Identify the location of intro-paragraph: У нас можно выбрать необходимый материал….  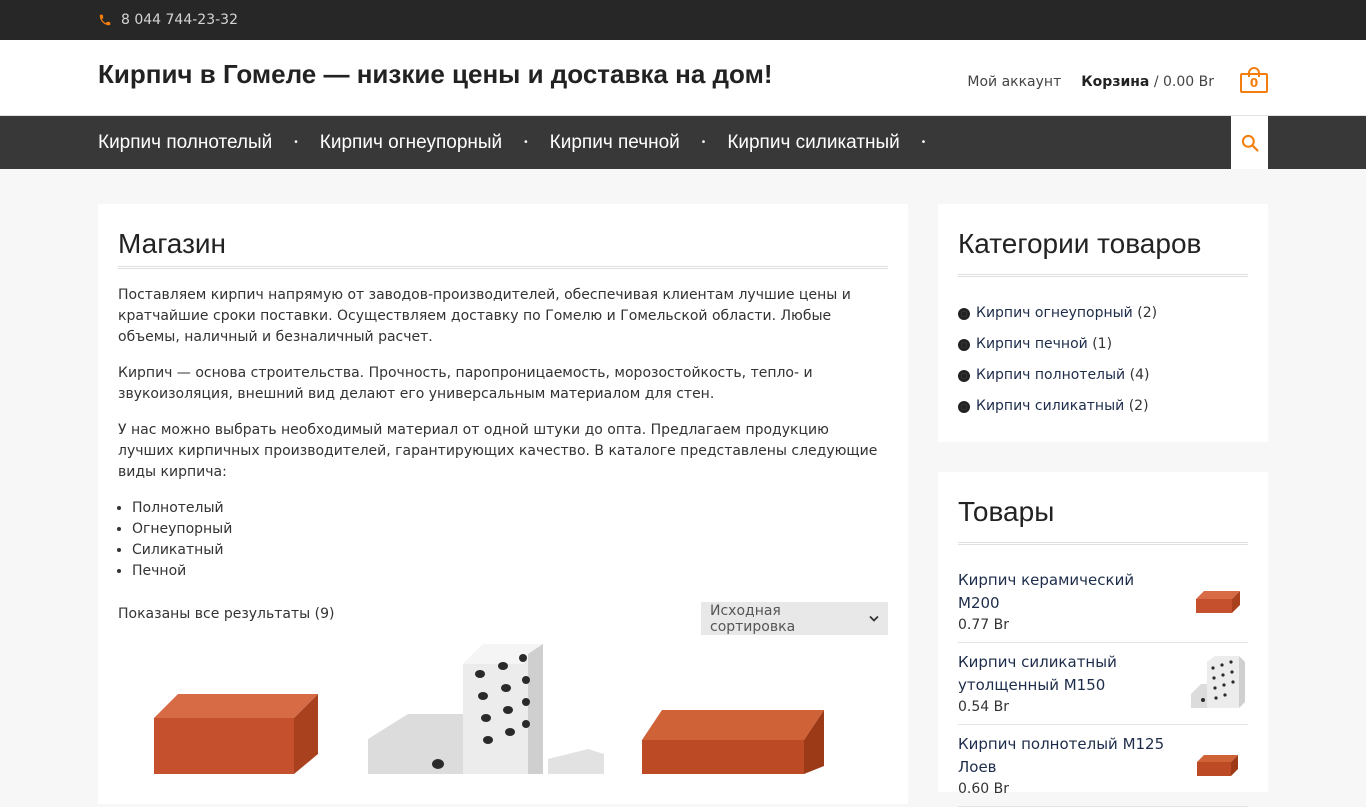
(498, 451).